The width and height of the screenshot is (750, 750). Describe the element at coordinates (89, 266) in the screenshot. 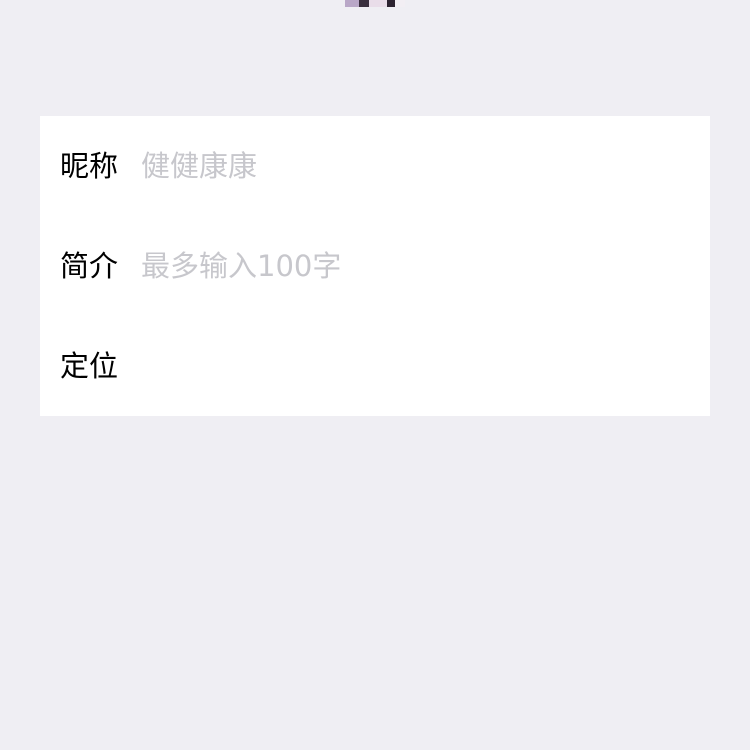

I see `bio-label: 简介` at that location.